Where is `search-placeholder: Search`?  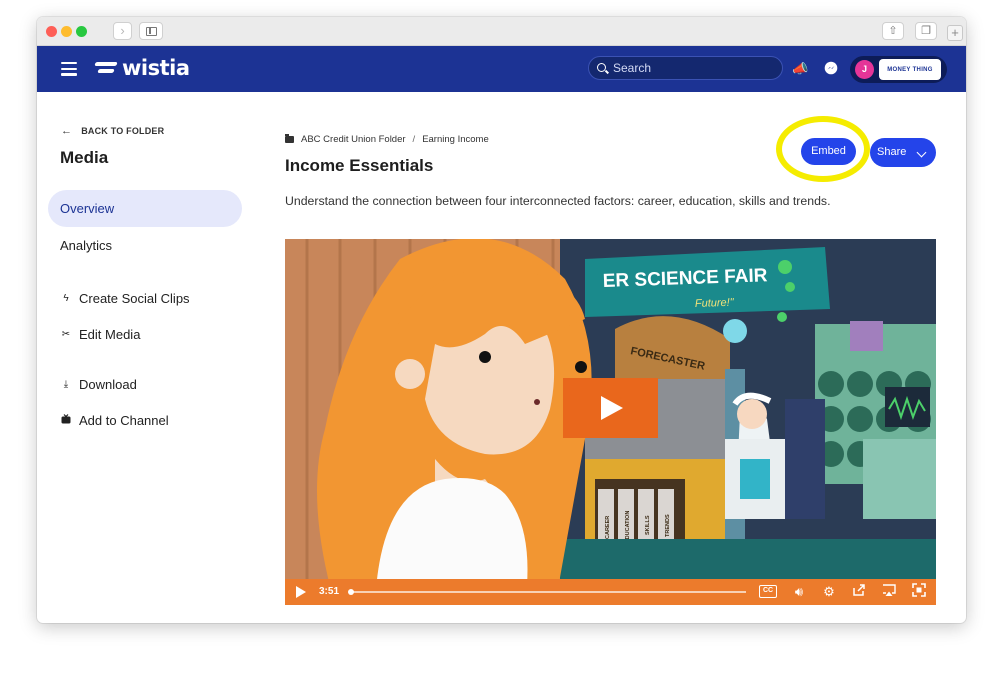
search-placeholder: Search is located at coordinates (632, 68).